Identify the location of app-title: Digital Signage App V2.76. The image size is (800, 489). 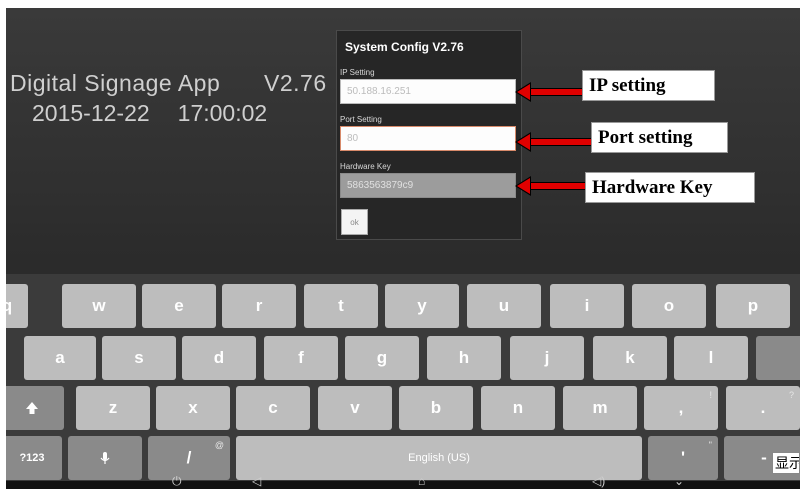
(175, 83).